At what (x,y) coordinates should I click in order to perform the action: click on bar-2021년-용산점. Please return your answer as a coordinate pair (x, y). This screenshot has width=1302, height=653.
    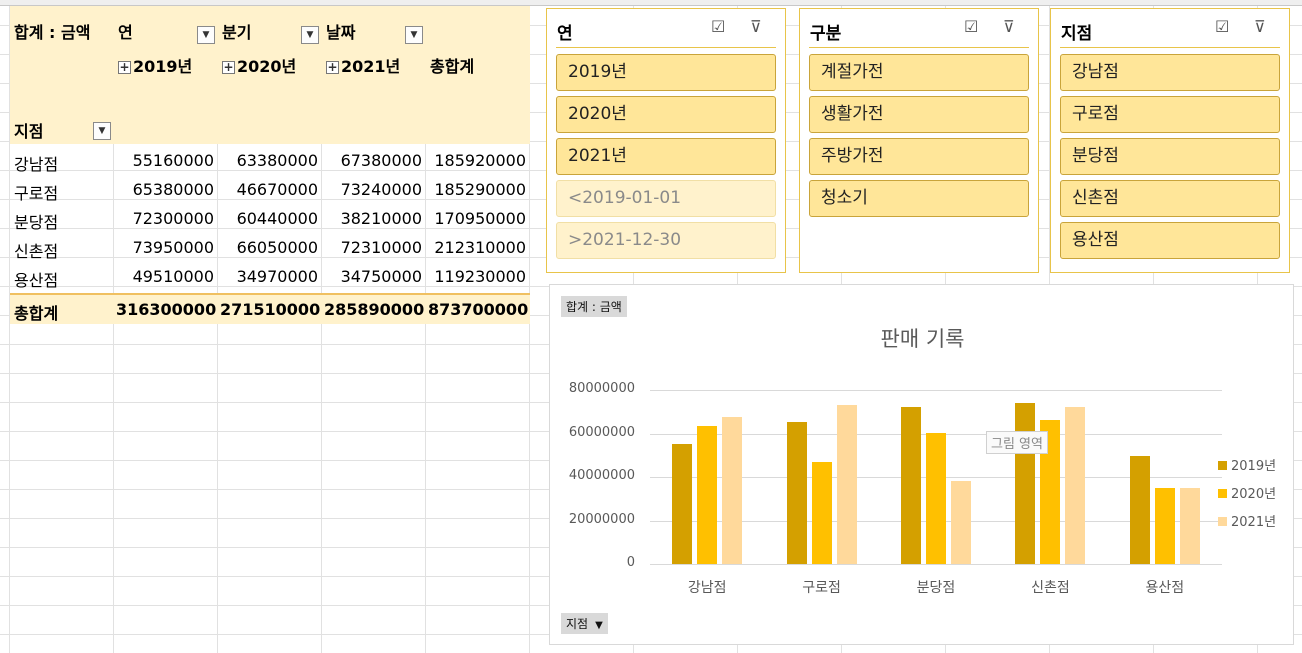
    Looking at the image, I should click on (1189, 526).